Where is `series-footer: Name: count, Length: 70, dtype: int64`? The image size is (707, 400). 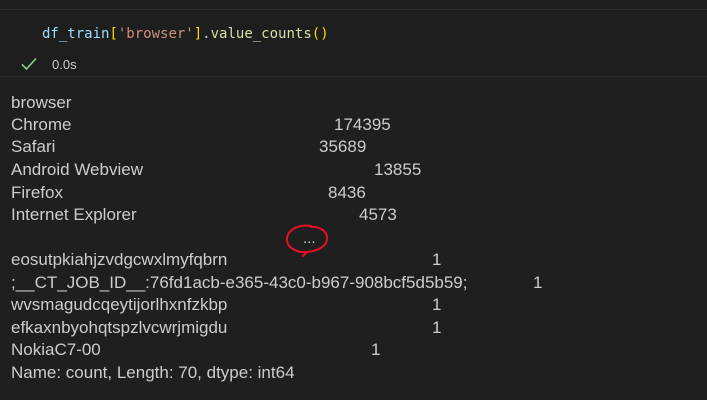
series-footer: Name: count, Length: 70, dtype: int64 is located at coordinates (153, 372).